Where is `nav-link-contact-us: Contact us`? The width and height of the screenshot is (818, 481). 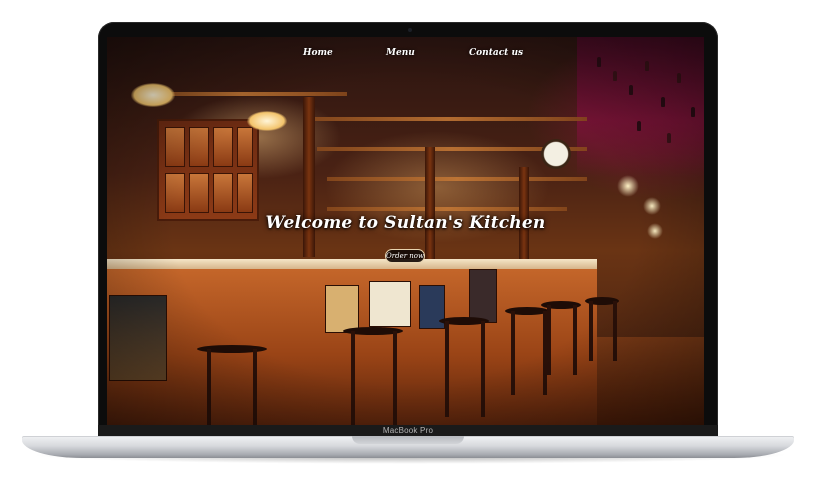 nav-link-contact-us: Contact us is located at coordinates (496, 53).